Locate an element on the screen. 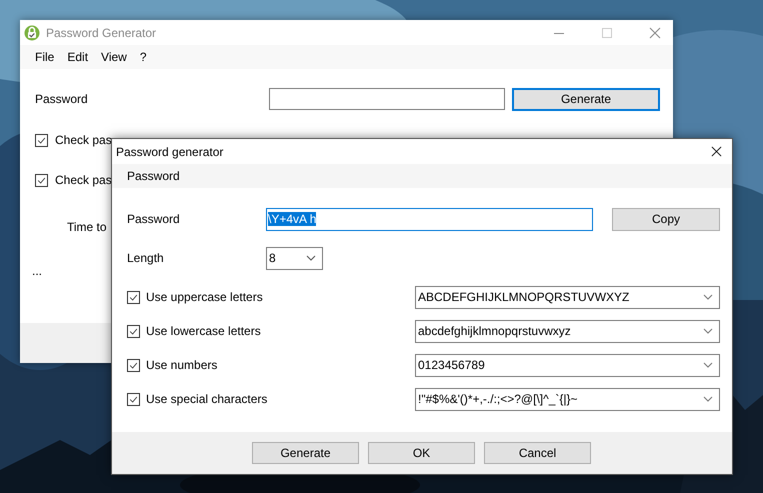 The image size is (763, 493). checkbox-label: Use lowercase letters is located at coordinates (203, 331).